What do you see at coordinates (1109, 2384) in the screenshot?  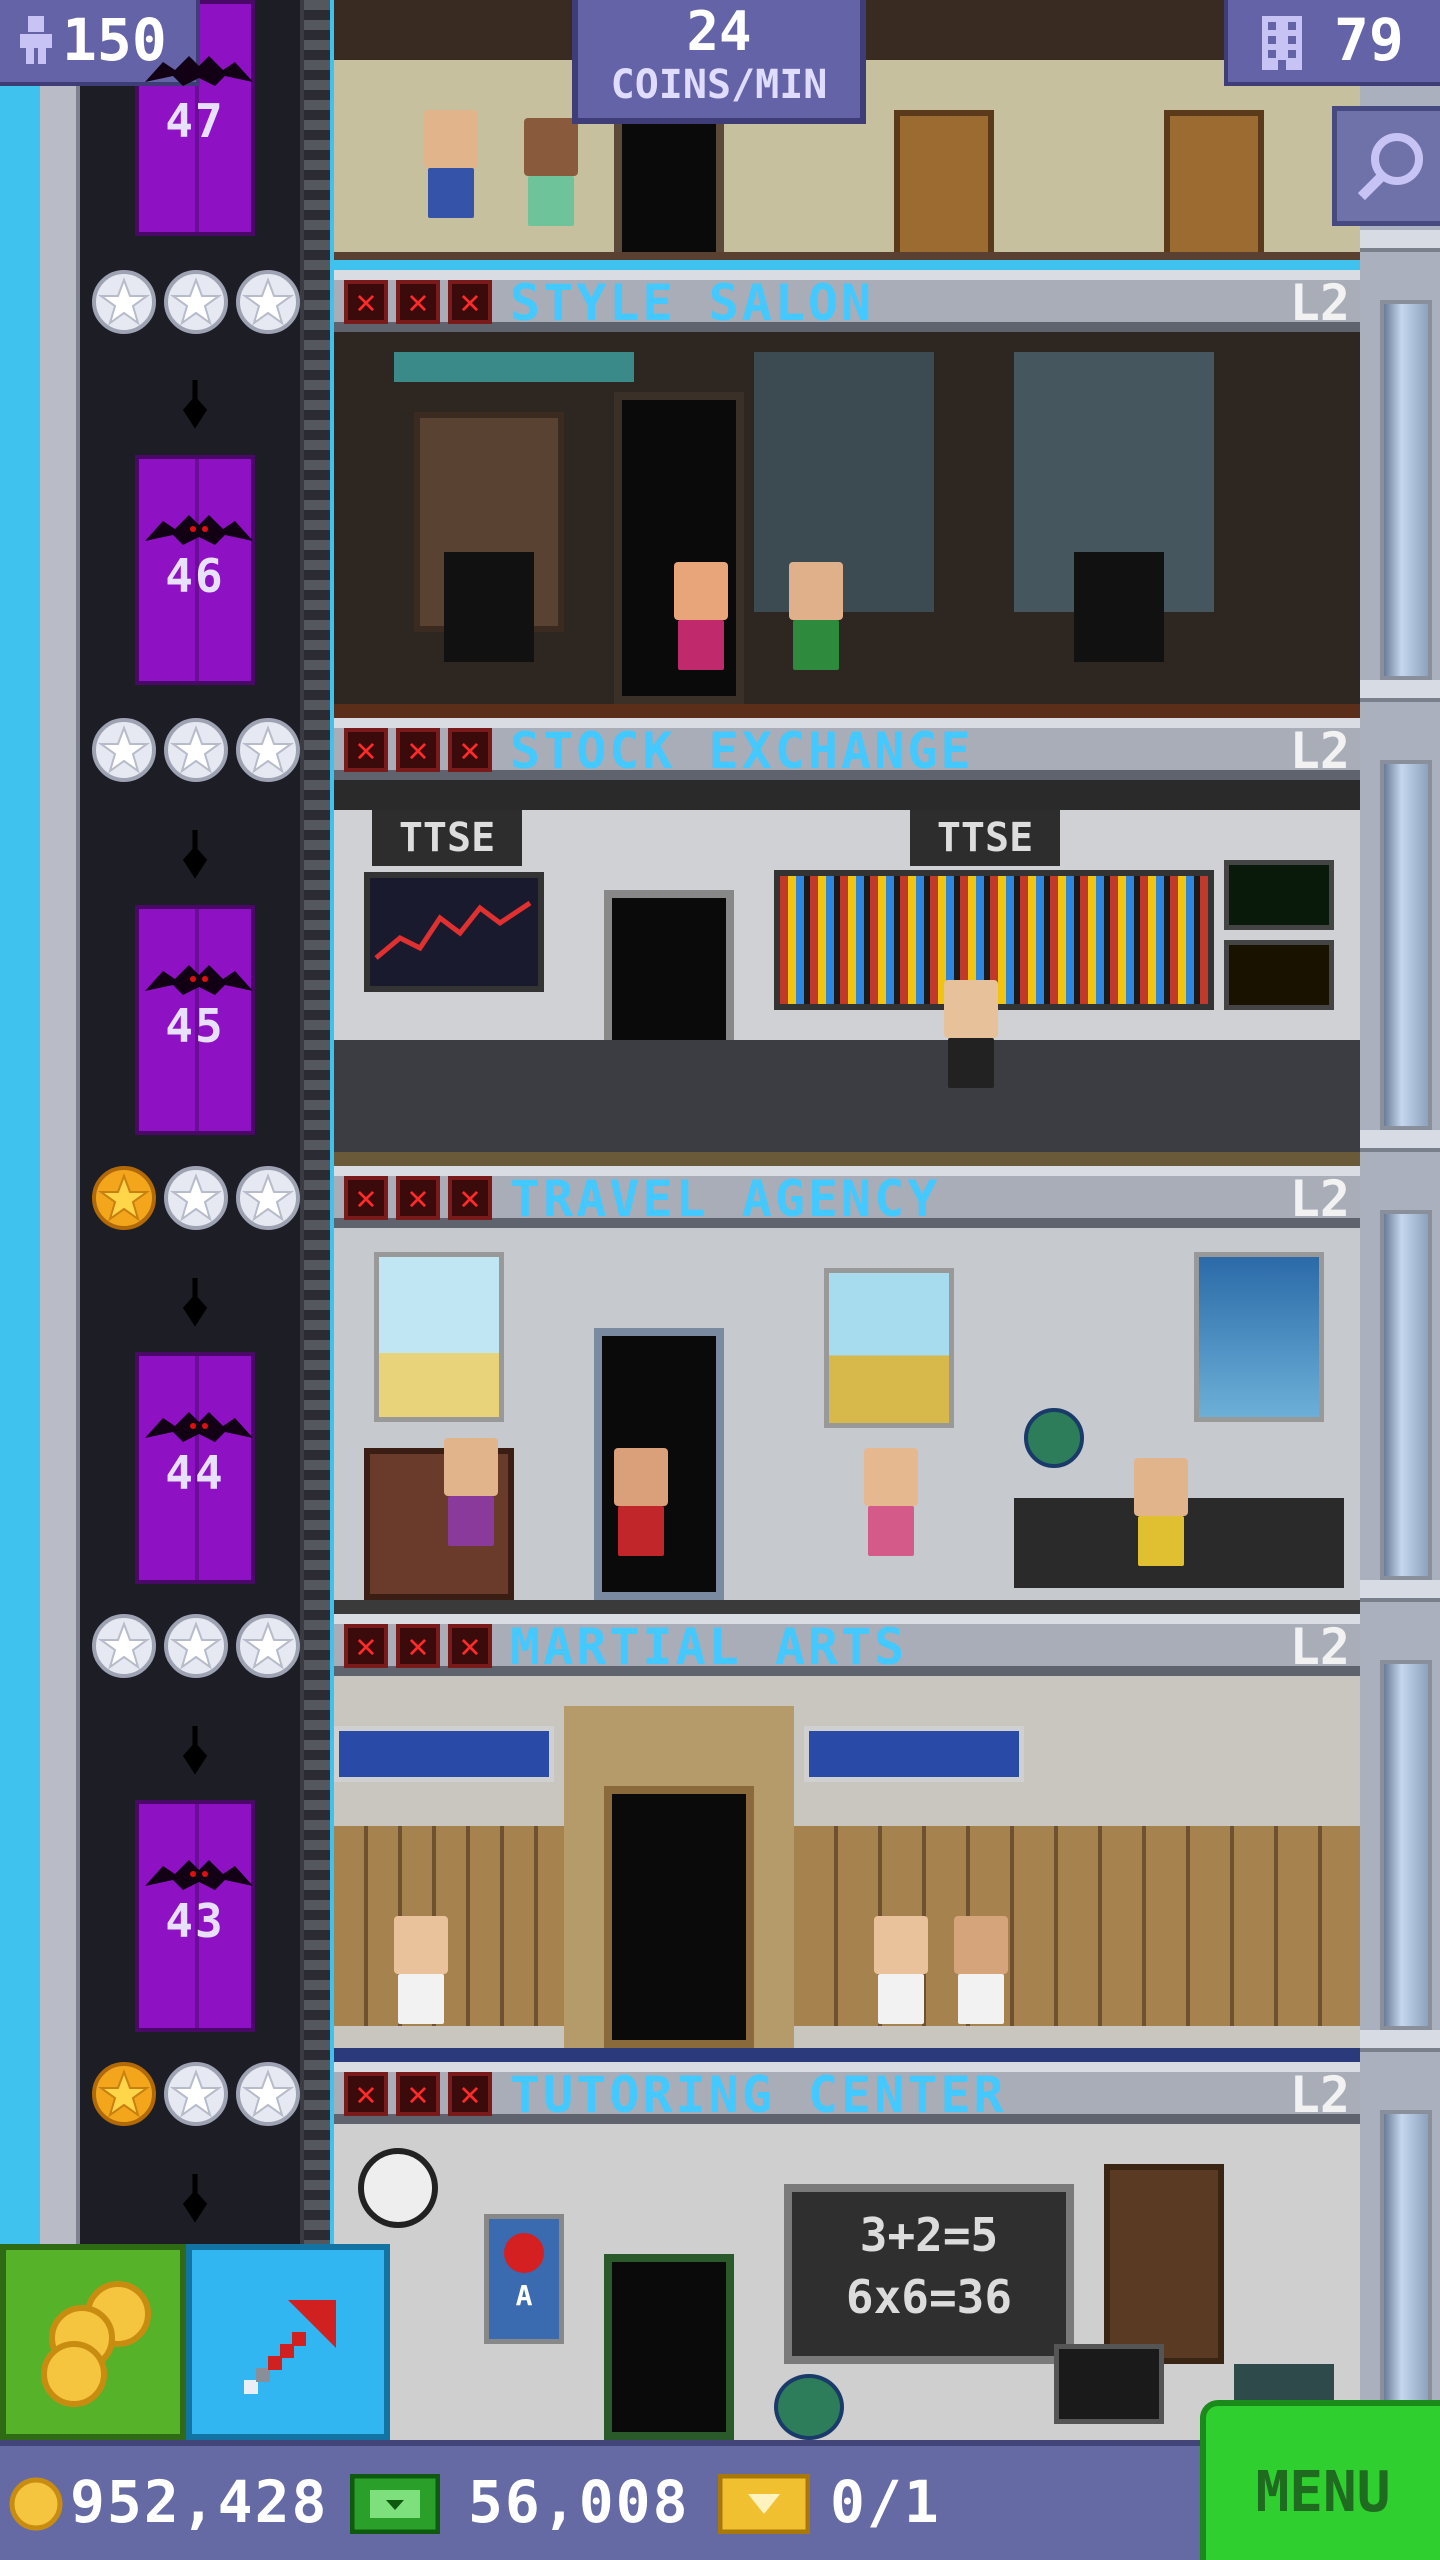 I see `computer-monitor` at bounding box center [1109, 2384].